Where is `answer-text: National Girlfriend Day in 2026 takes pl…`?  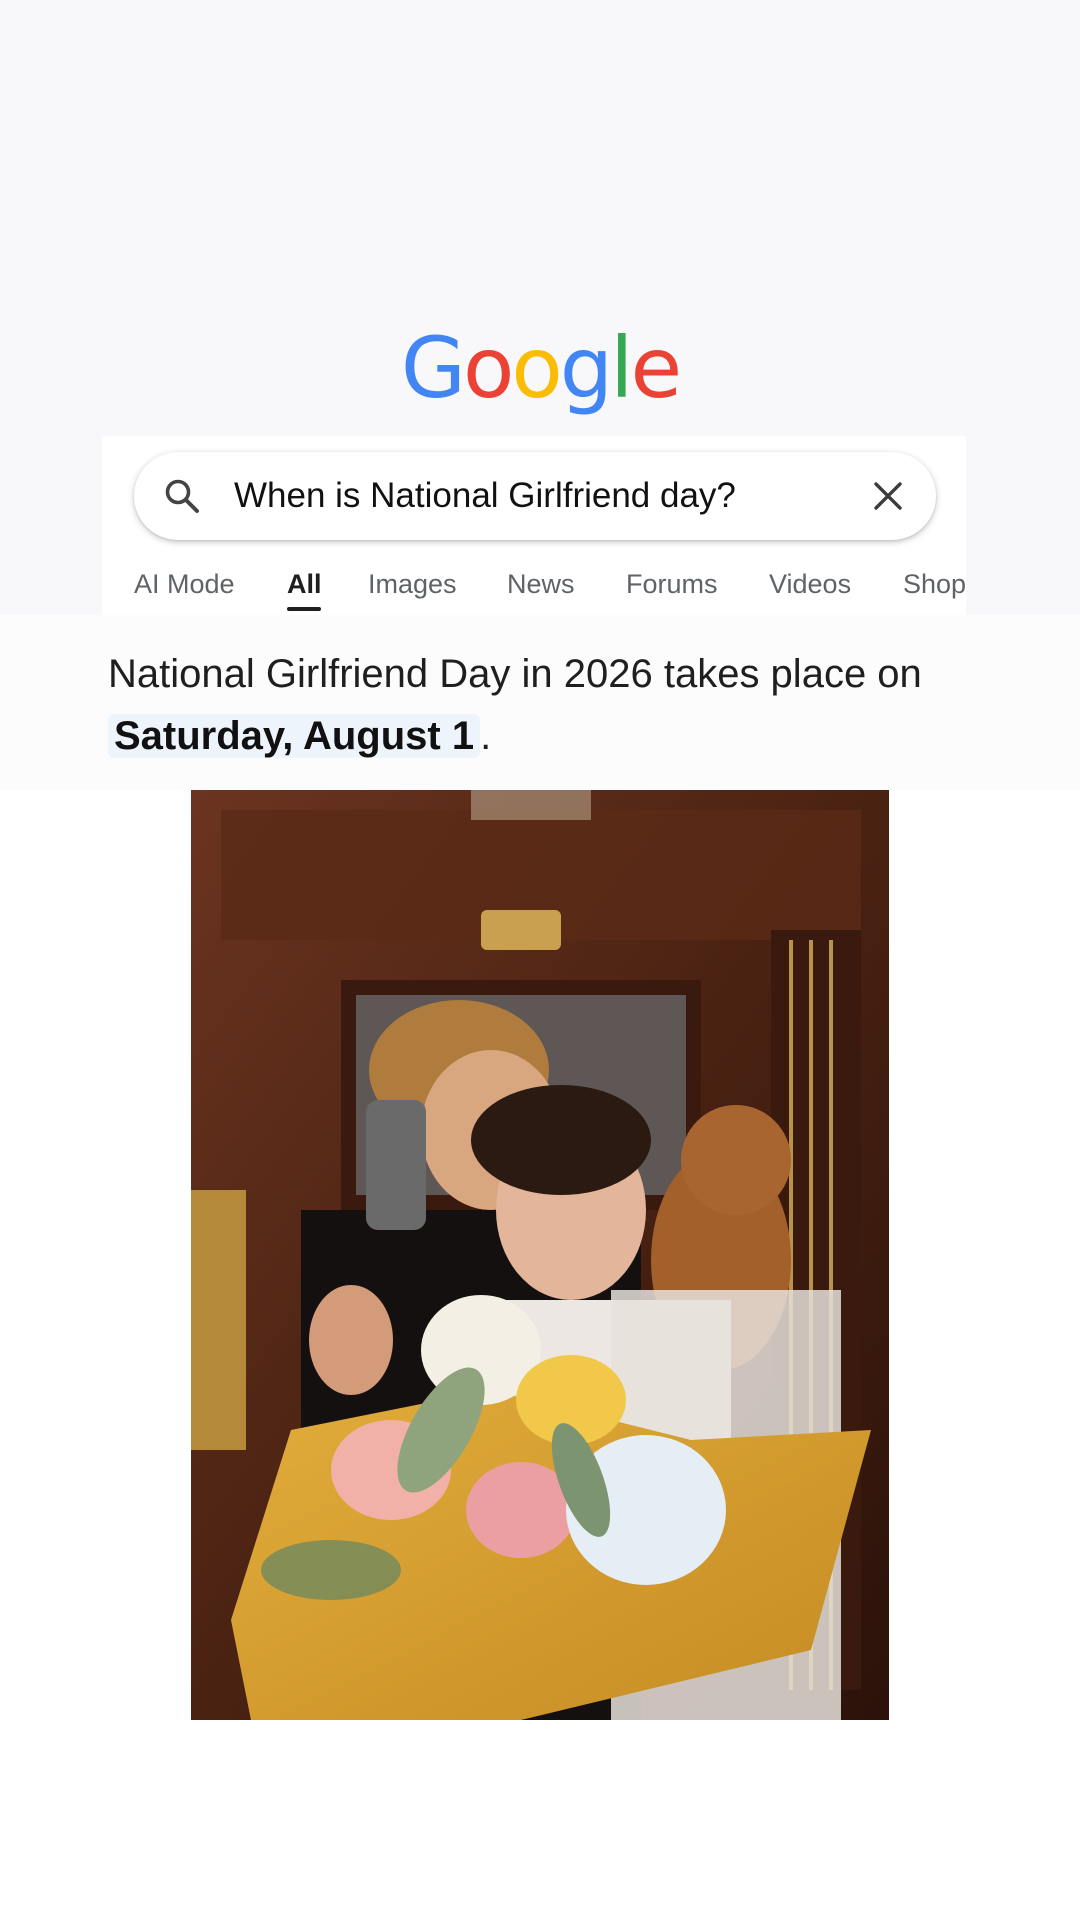 answer-text: National Girlfriend Day in 2026 takes pl… is located at coordinates (515, 674).